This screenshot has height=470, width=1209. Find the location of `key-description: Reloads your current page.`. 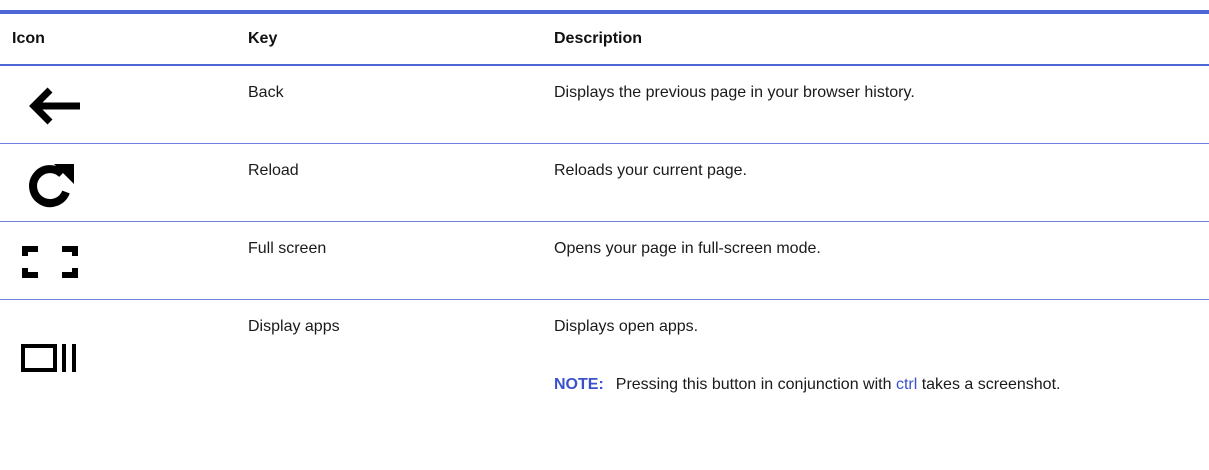

key-description: Reloads your current page. is located at coordinates (650, 170).